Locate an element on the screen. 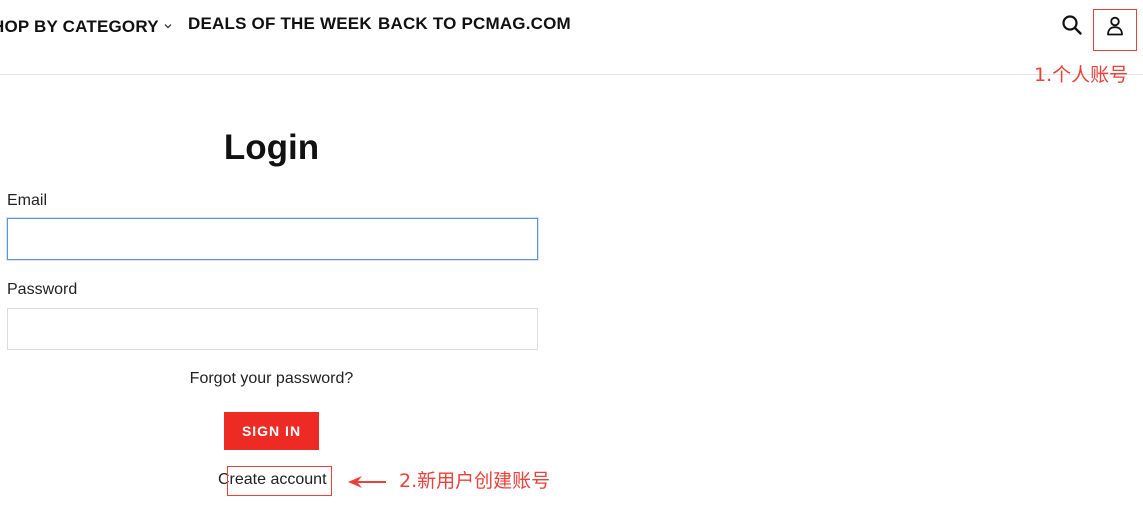 The image size is (1143, 508). forgot-password-link: Forgot your password? is located at coordinates (271, 379).